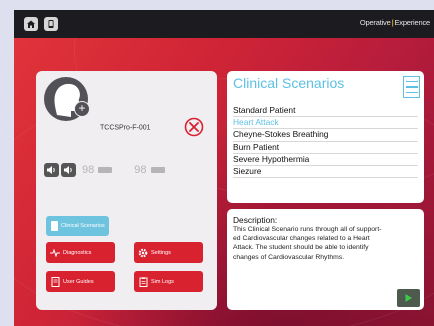 This screenshot has height=326, width=434. Describe the element at coordinates (194, 127) in the screenshot. I see `close-icon` at that location.